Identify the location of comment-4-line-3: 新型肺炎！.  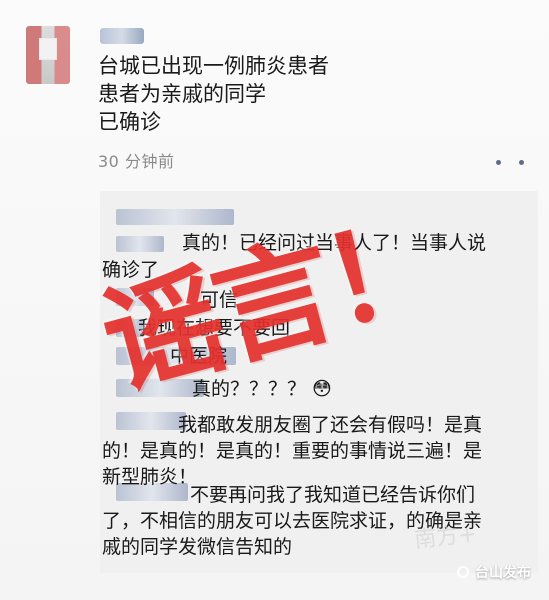
(150, 477).